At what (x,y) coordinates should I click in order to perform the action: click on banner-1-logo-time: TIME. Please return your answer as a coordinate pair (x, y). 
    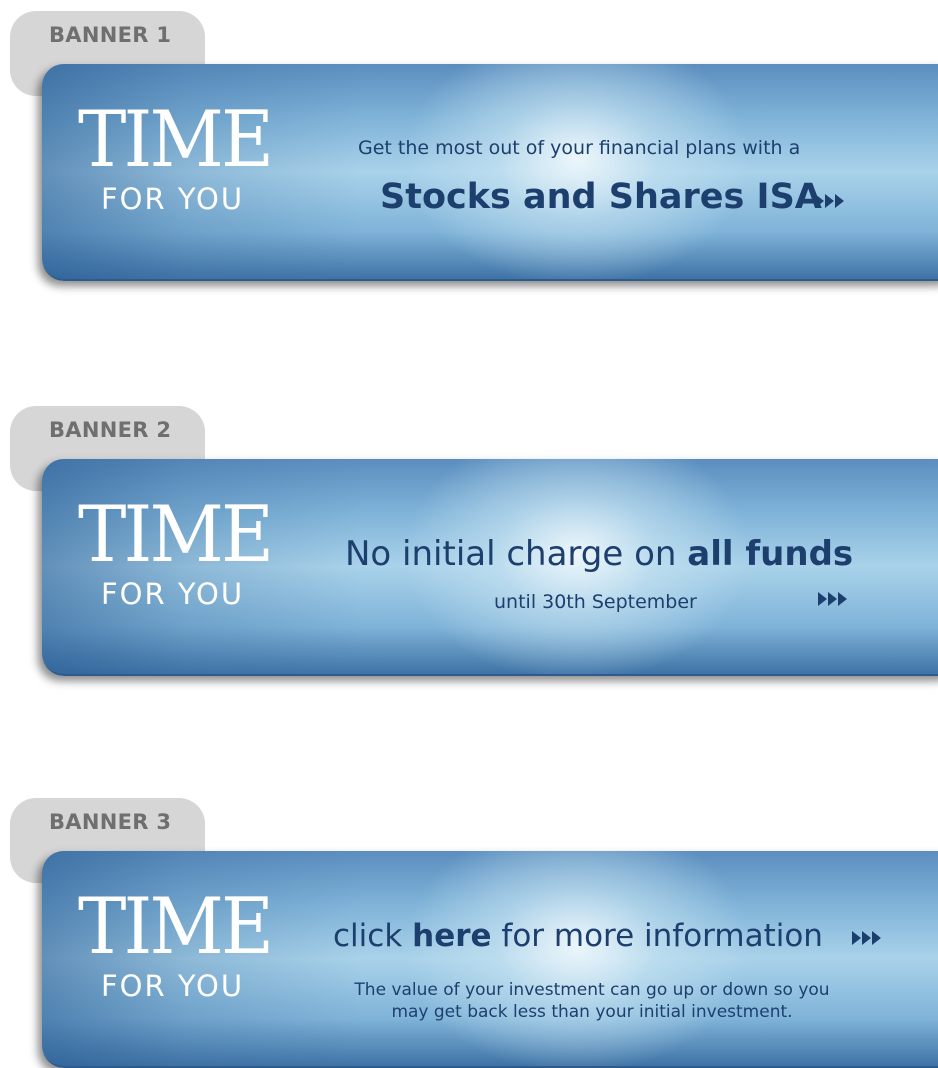
    Looking at the image, I should click on (176, 140).